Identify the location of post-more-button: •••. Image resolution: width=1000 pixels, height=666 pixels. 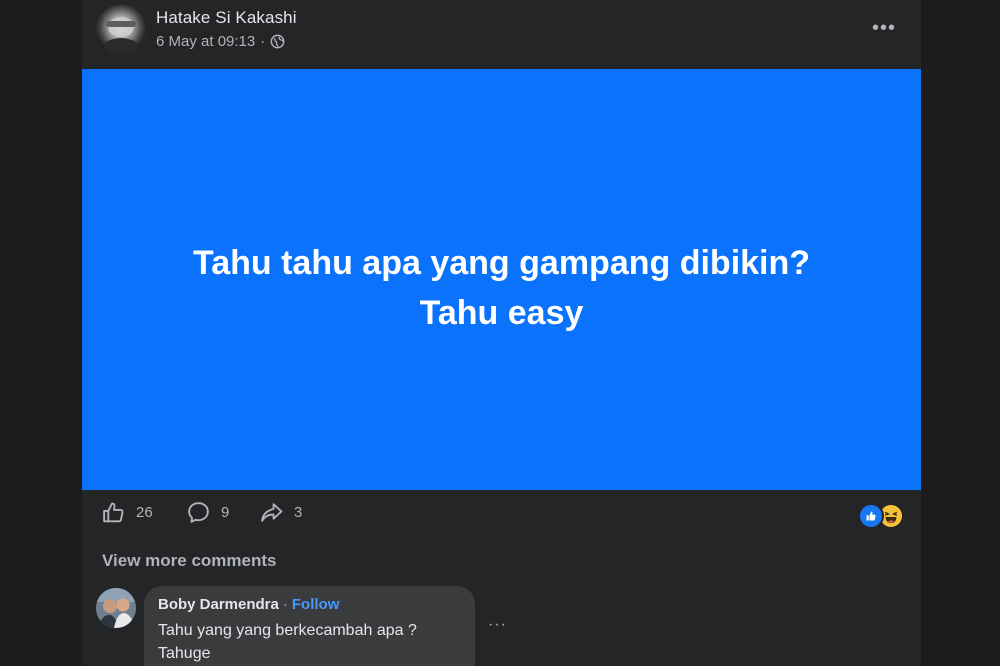
(884, 28).